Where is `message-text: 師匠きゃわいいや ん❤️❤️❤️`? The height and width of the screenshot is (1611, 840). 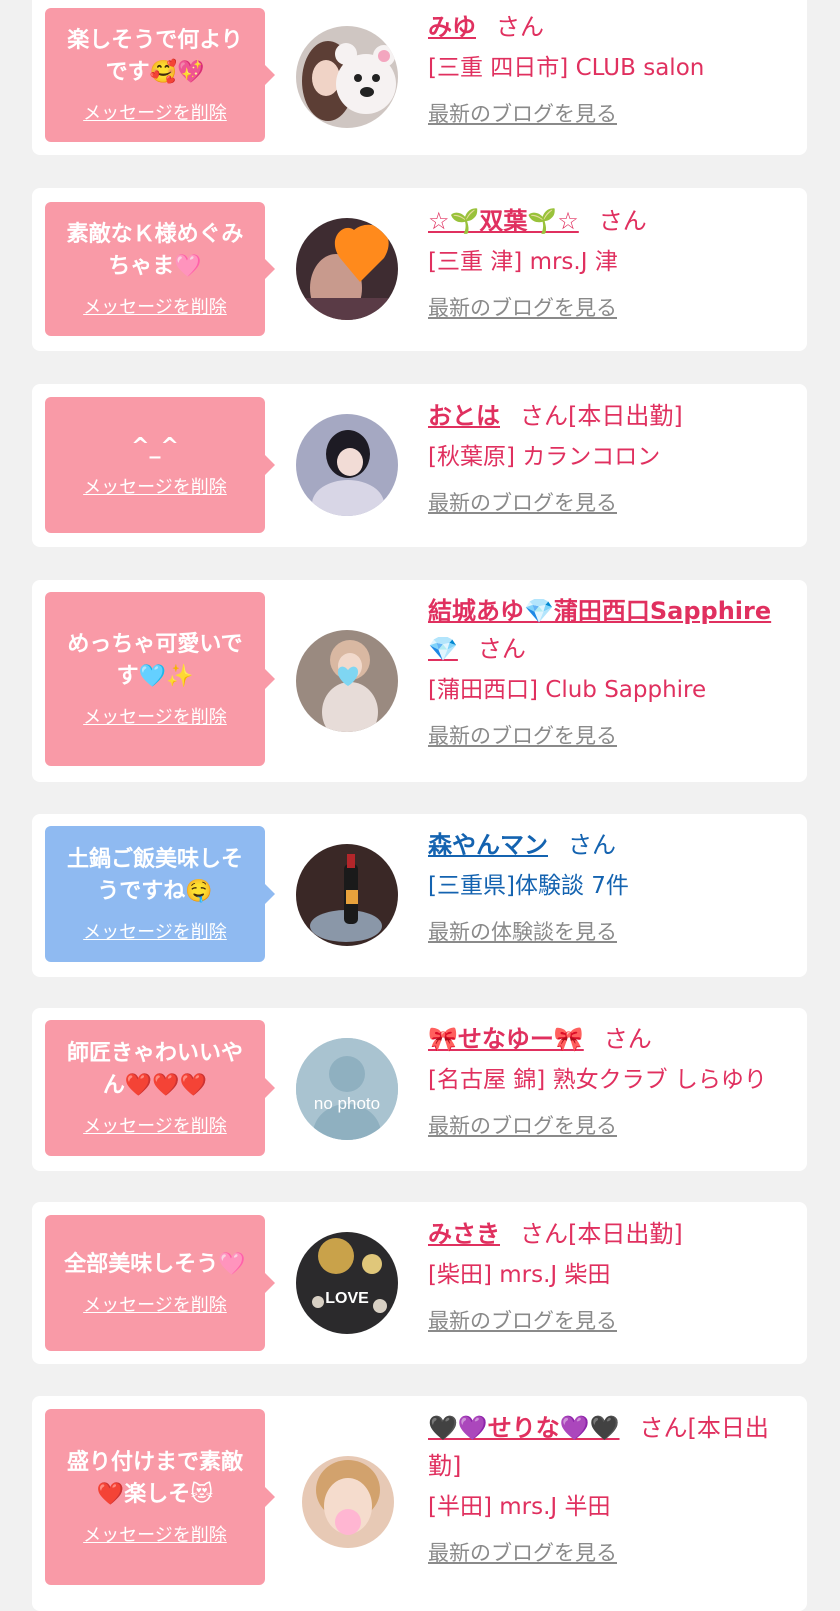 message-text: 師匠きゃわいいや ん❤️❤️❤️ is located at coordinates (154, 1069).